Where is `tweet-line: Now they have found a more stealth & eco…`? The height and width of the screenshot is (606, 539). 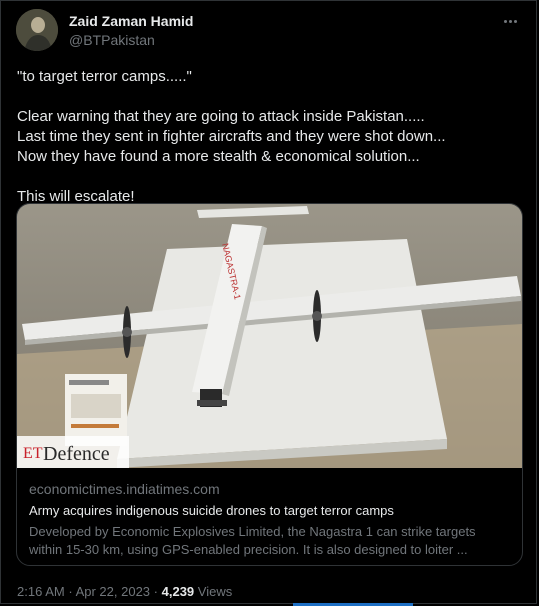
tweet-line: Now they have found a more stealth & eco… is located at coordinates (218, 156).